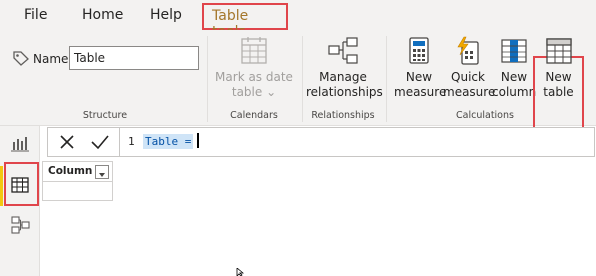 This screenshot has height=276, width=596. Describe the element at coordinates (344, 68) in the screenshot. I see `manage-relationships-button: Manage relationships` at that location.